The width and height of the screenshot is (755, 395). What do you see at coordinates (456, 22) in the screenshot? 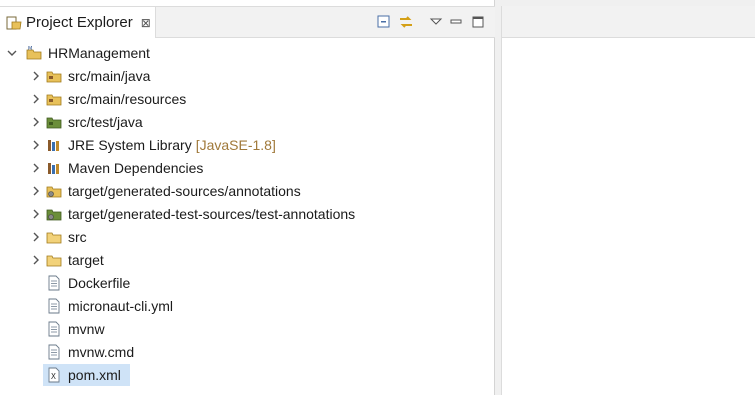
I see `minimize-icon` at bounding box center [456, 22].